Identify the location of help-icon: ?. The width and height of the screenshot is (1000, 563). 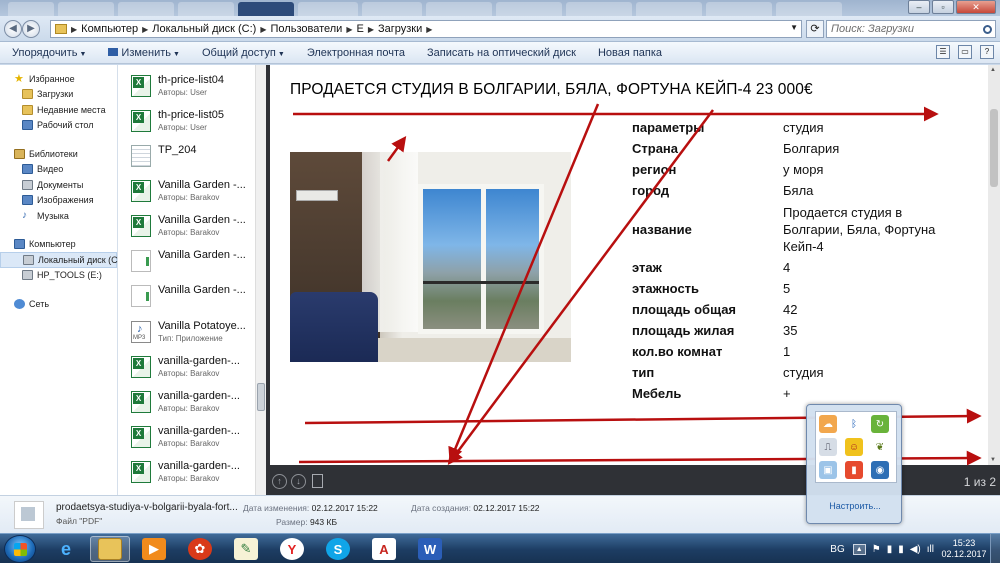
(987, 52).